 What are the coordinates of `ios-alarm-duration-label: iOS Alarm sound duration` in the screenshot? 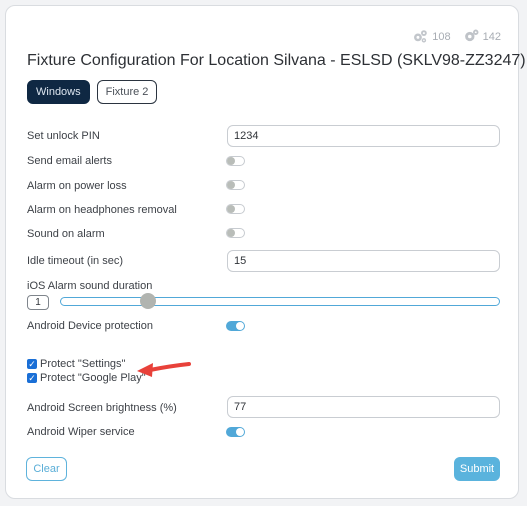 It's located at (90, 286).